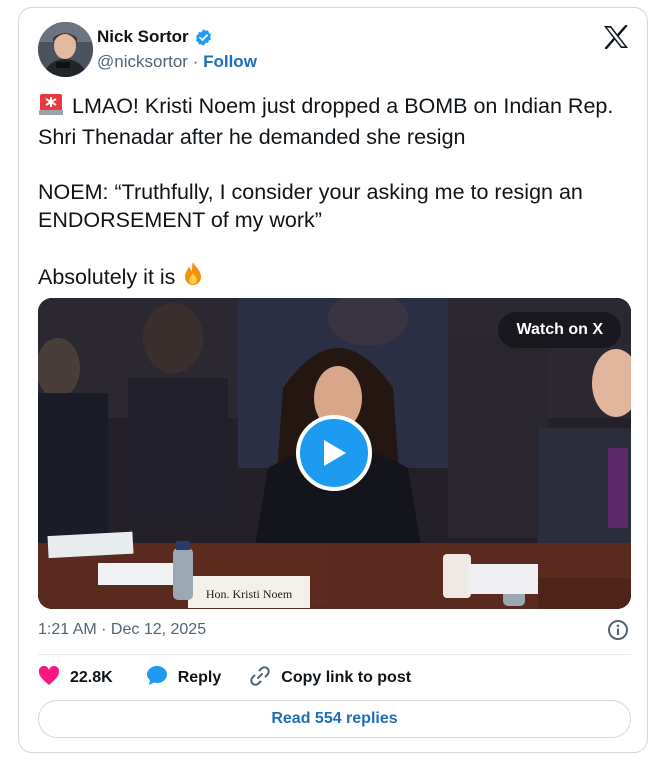  What do you see at coordinates (618, 630) in the screenshot?
I see `info-icon` at bounding box center [618, 630].